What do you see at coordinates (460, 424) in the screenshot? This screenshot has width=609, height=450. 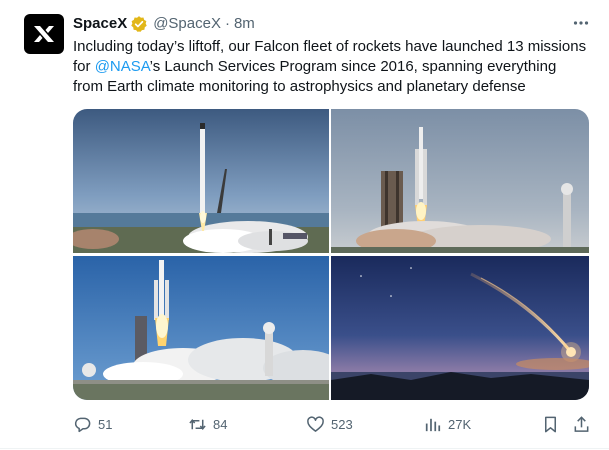 I see `views-count: 27K` at bounding box center [460, 424].